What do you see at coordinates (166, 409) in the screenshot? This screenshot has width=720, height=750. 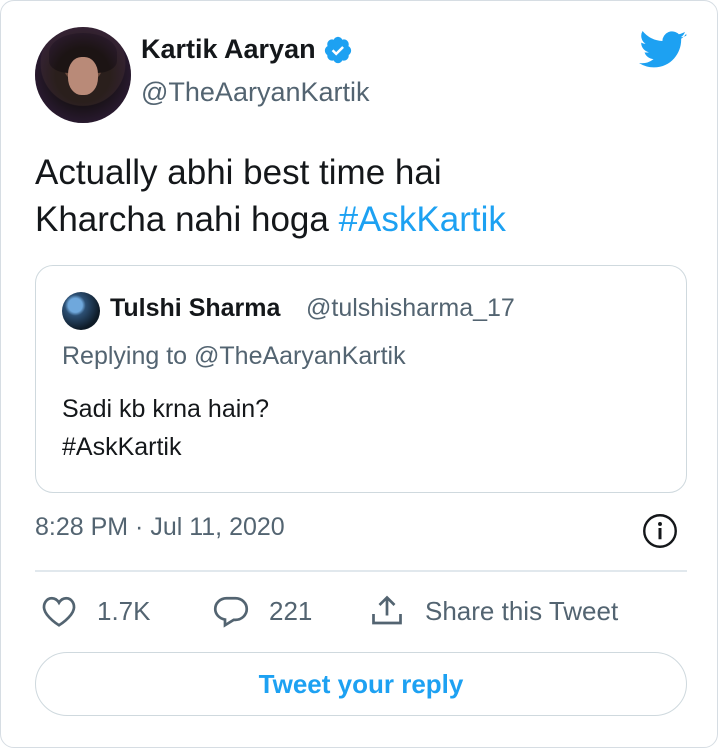 I see `quoted-text-line1: Sadi kb krna hain?` at bounding box center [166, 409].